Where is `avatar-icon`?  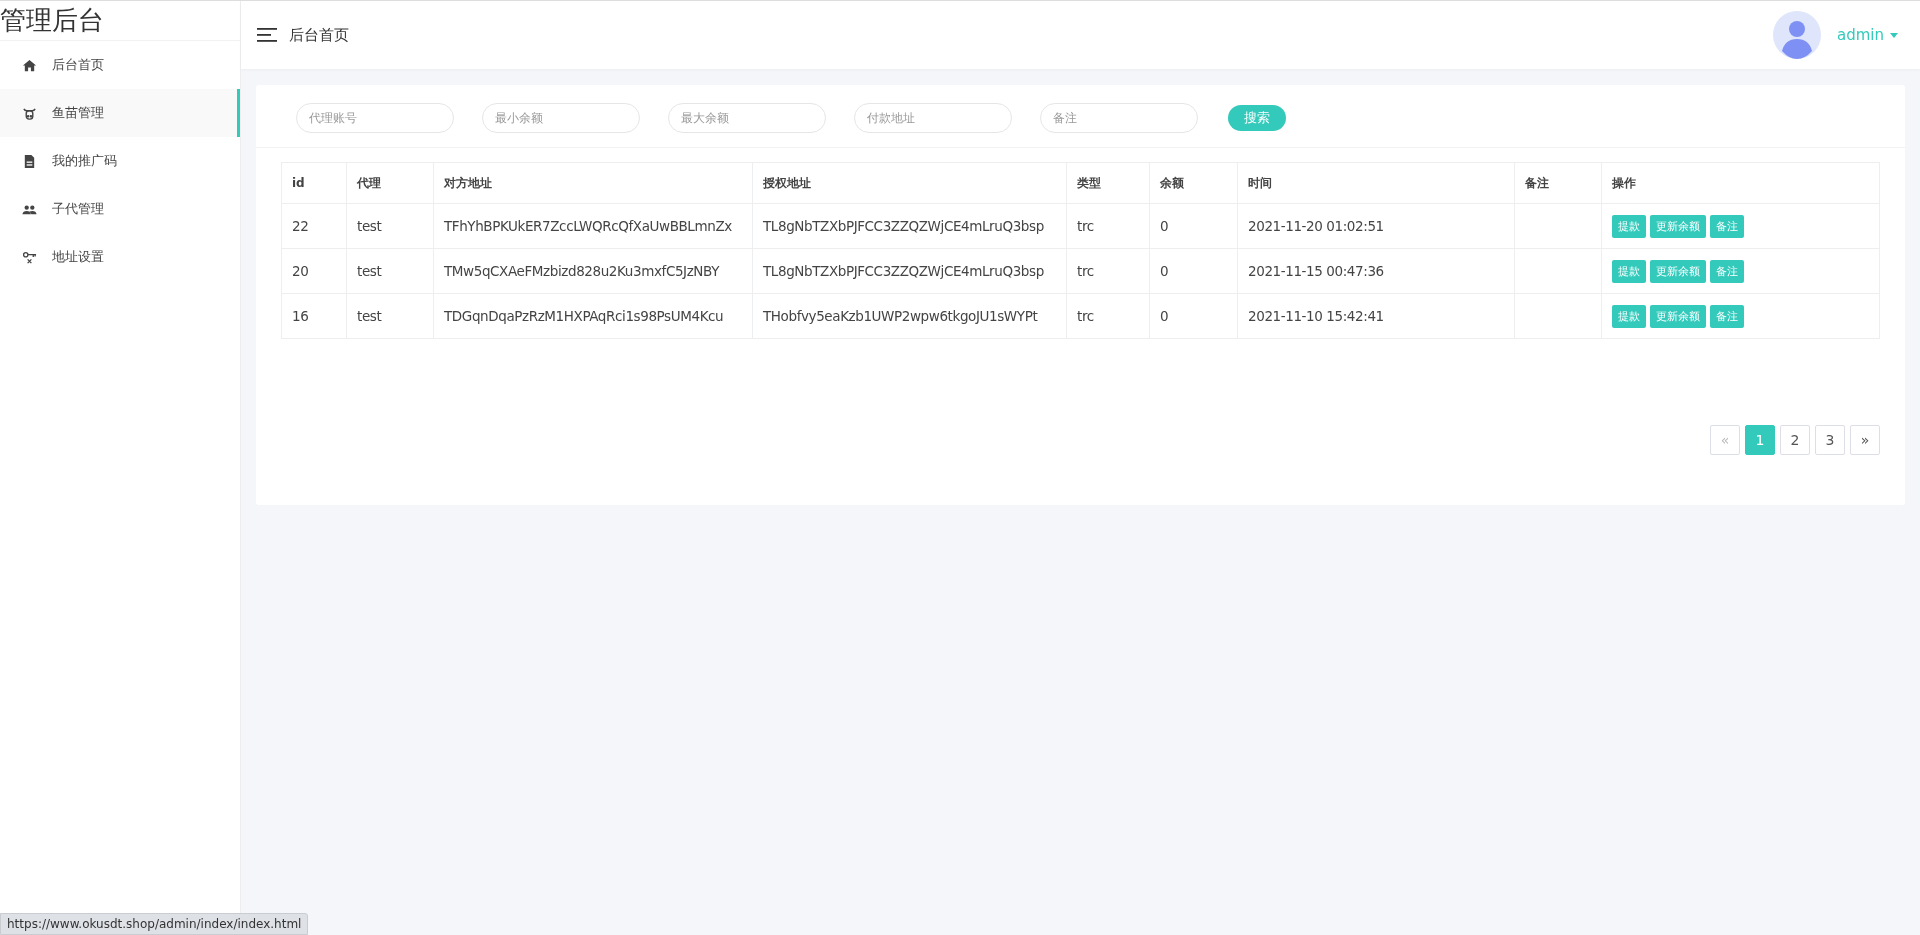 avatar-icon is located at coordinates (1797, 35).